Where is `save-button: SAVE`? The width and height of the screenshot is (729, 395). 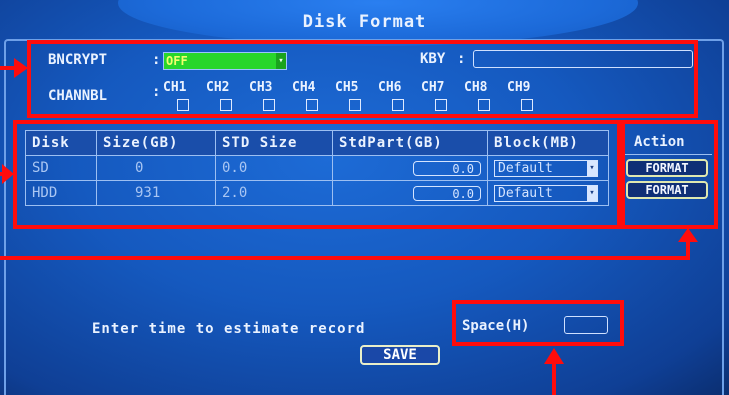
save-button: SAVE is located at coordinates (400, 355).